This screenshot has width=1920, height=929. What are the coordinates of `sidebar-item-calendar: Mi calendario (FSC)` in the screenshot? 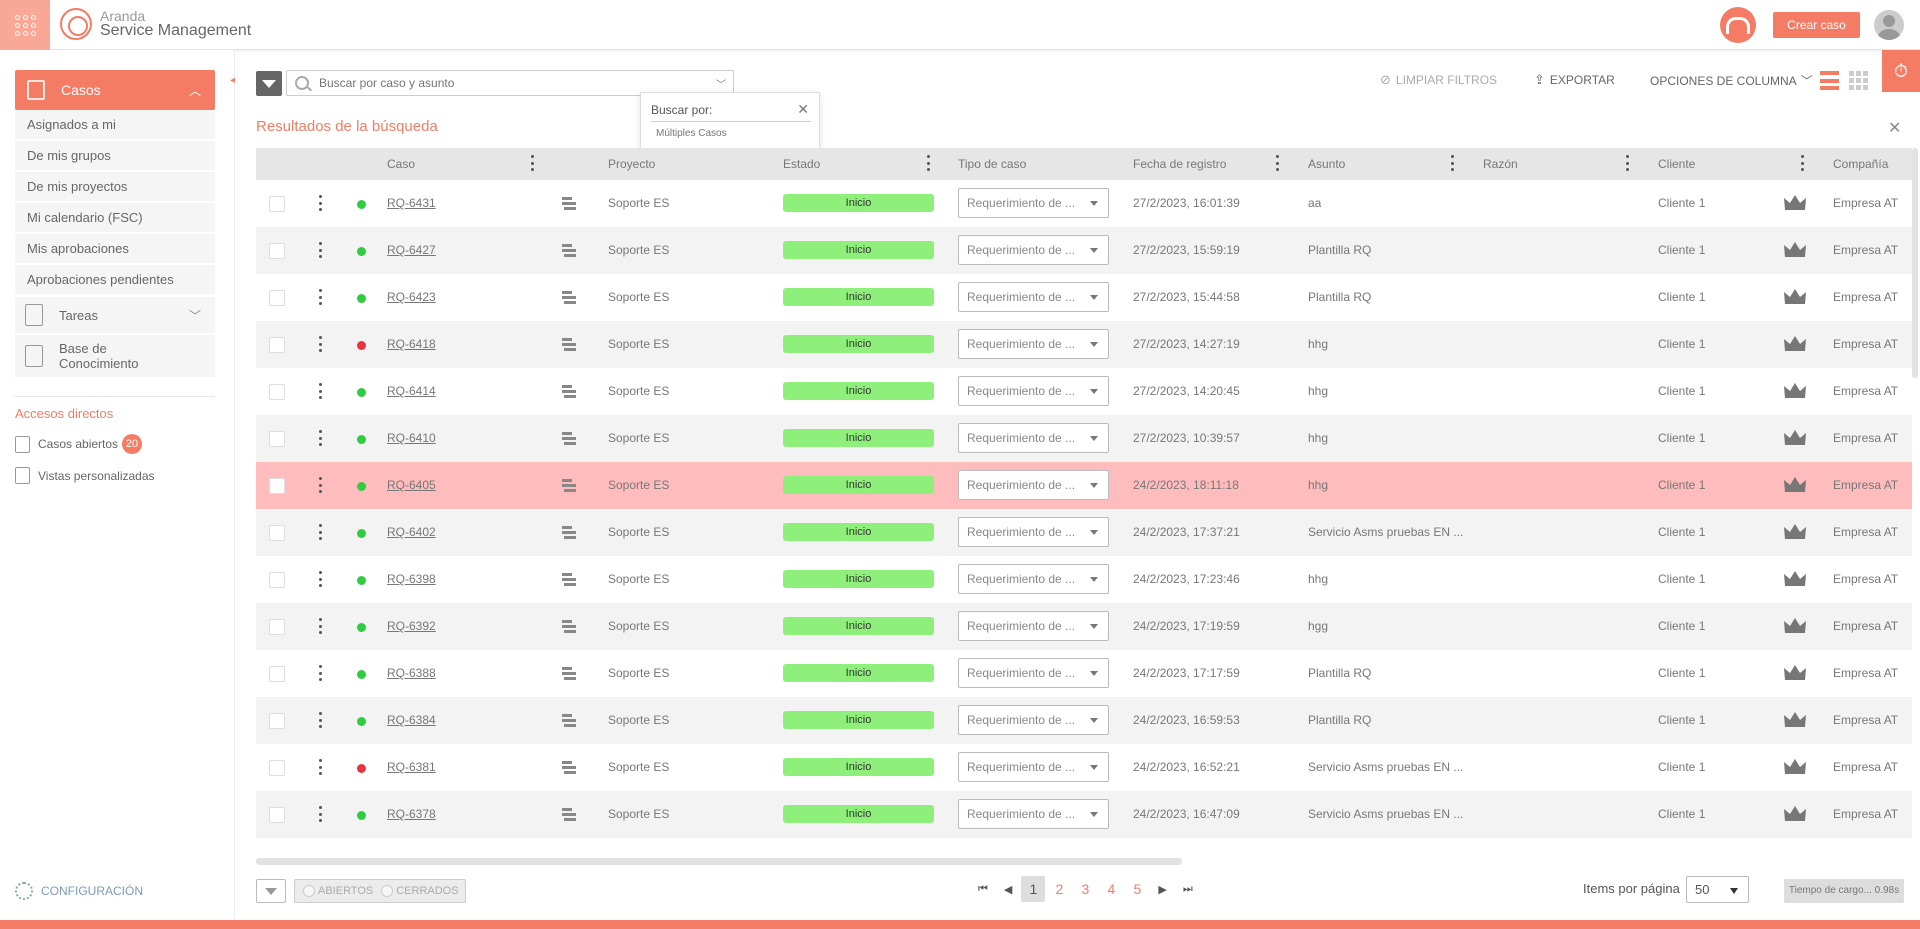 It's located at (115, 218).